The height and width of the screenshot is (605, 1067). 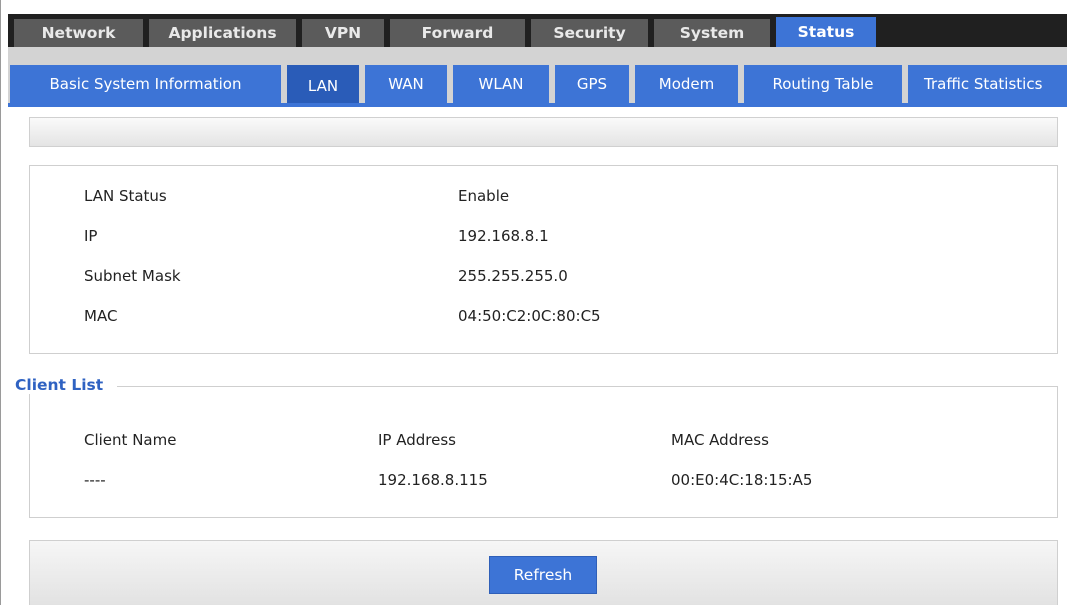 What do you see at coordinates (91, 236) in the screenshot?
I see `ip-label: IP` at bounding box center [91, 236].